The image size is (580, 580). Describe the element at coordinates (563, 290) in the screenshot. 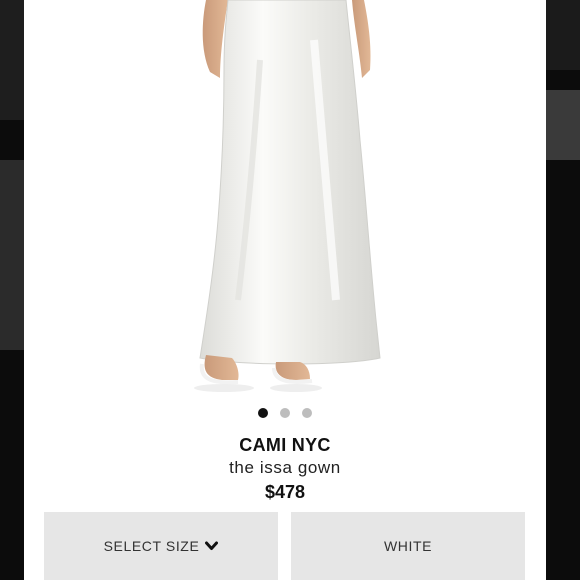

I see `background-right-edge` at that location.